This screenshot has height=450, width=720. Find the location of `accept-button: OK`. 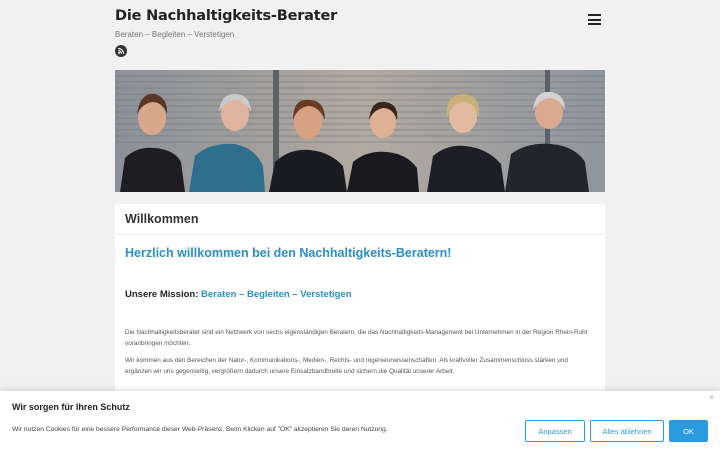

accept-button: OK is located at coordinates (688, 431).